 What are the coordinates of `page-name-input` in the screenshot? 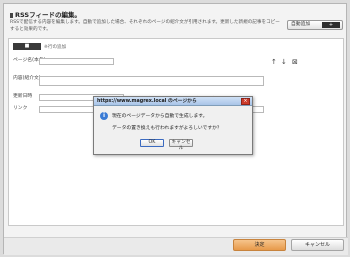 It's located at (76, 61).